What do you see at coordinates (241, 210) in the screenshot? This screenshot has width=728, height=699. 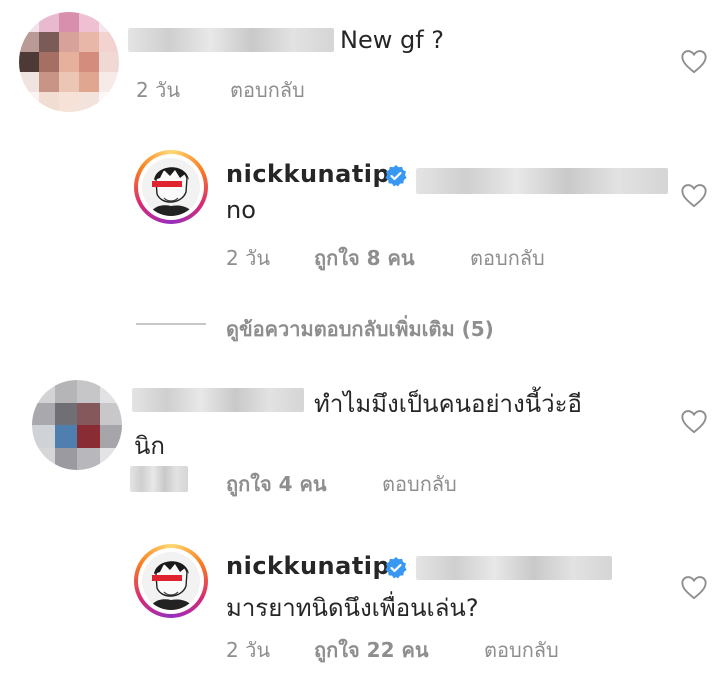 I see `comment-text: no` at bounding box center [241, 210].